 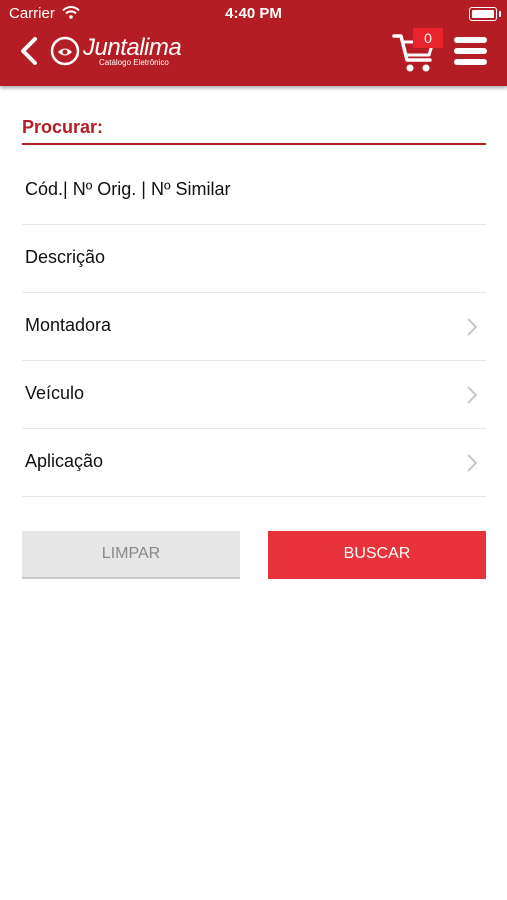 I want to click on status-bar: Carrier 4:40 PM, so click(x=253, y=14).